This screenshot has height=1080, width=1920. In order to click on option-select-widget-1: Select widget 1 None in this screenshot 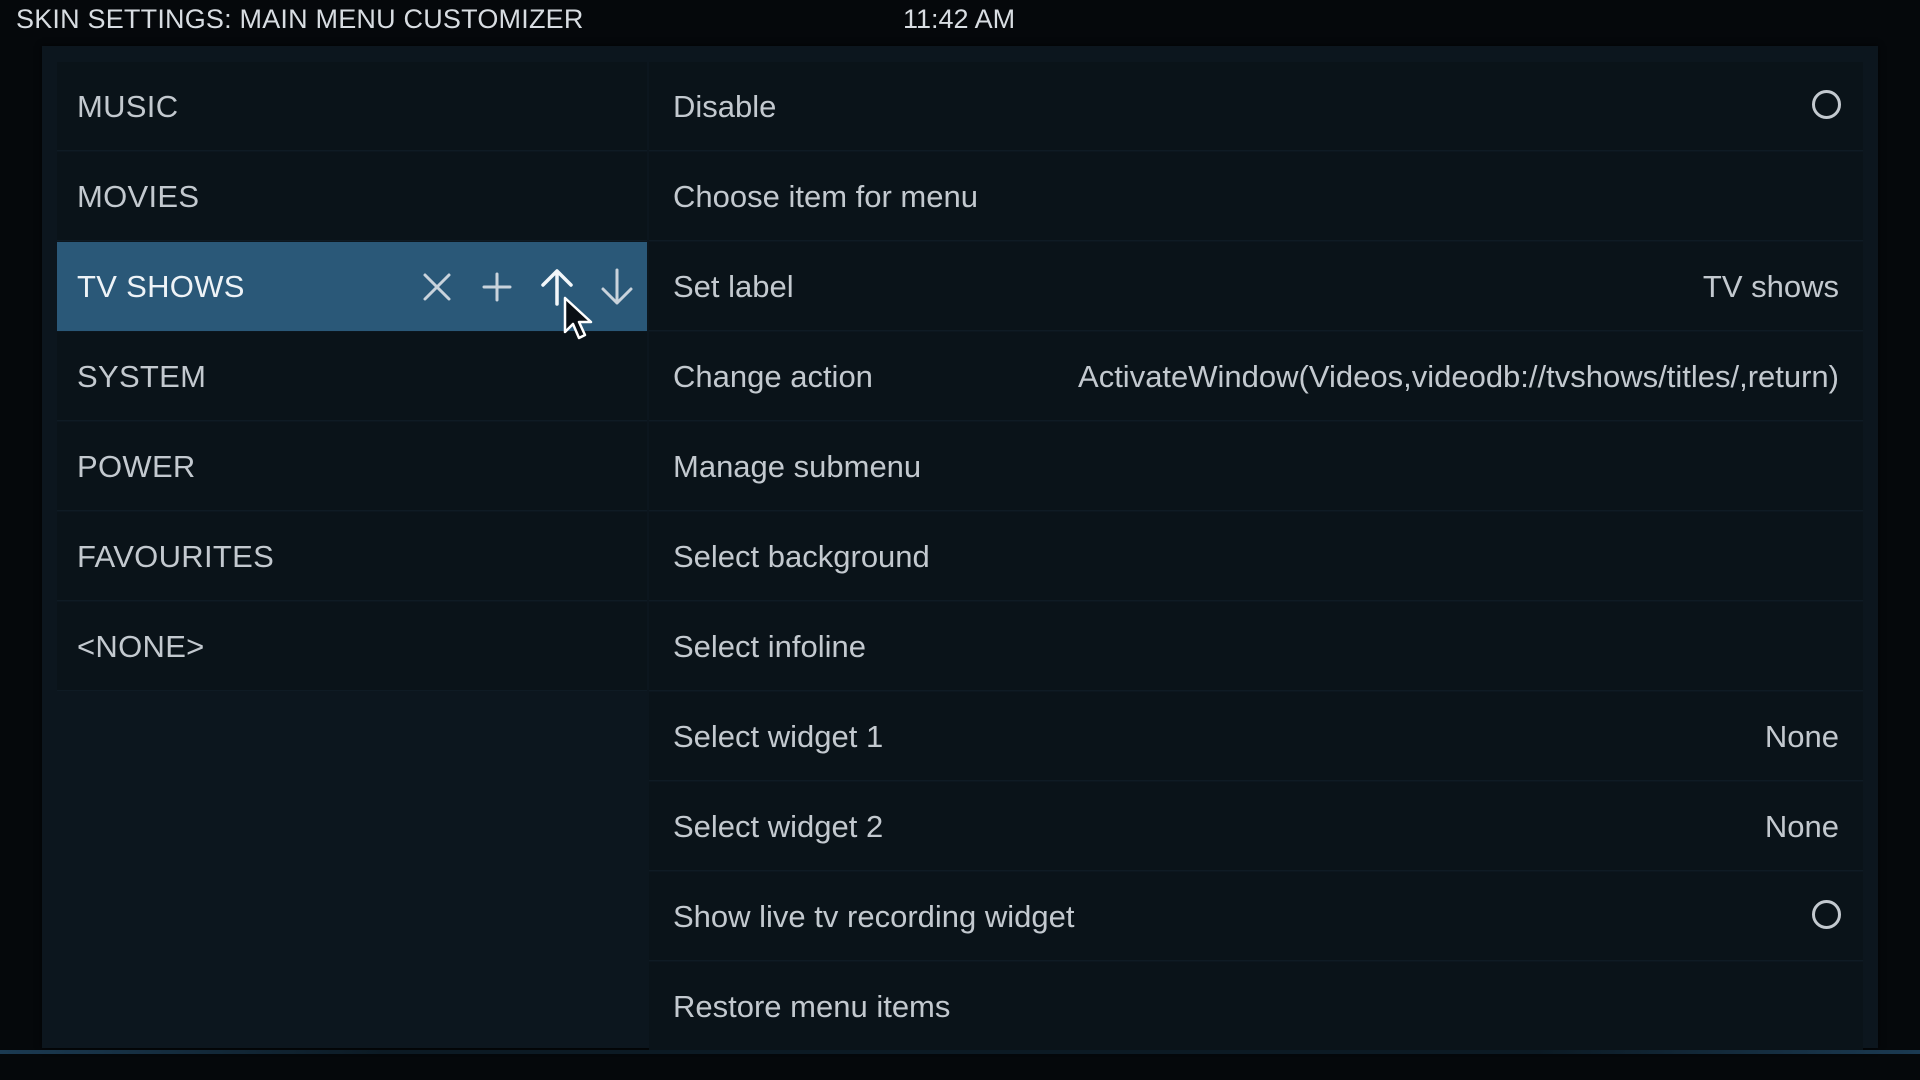, I will do `click(1256, 736)`.